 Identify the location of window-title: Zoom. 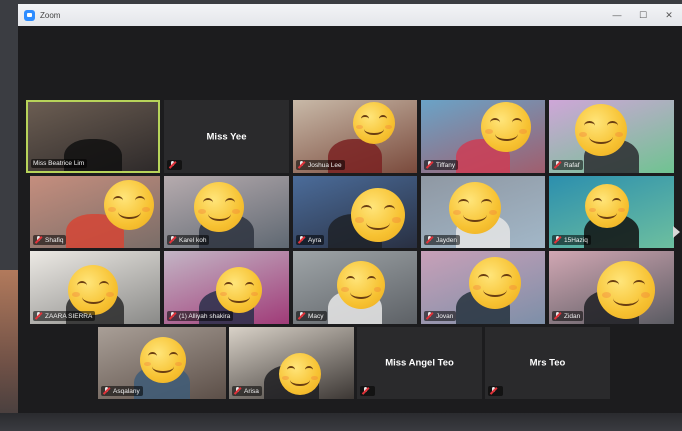
(50, 15).